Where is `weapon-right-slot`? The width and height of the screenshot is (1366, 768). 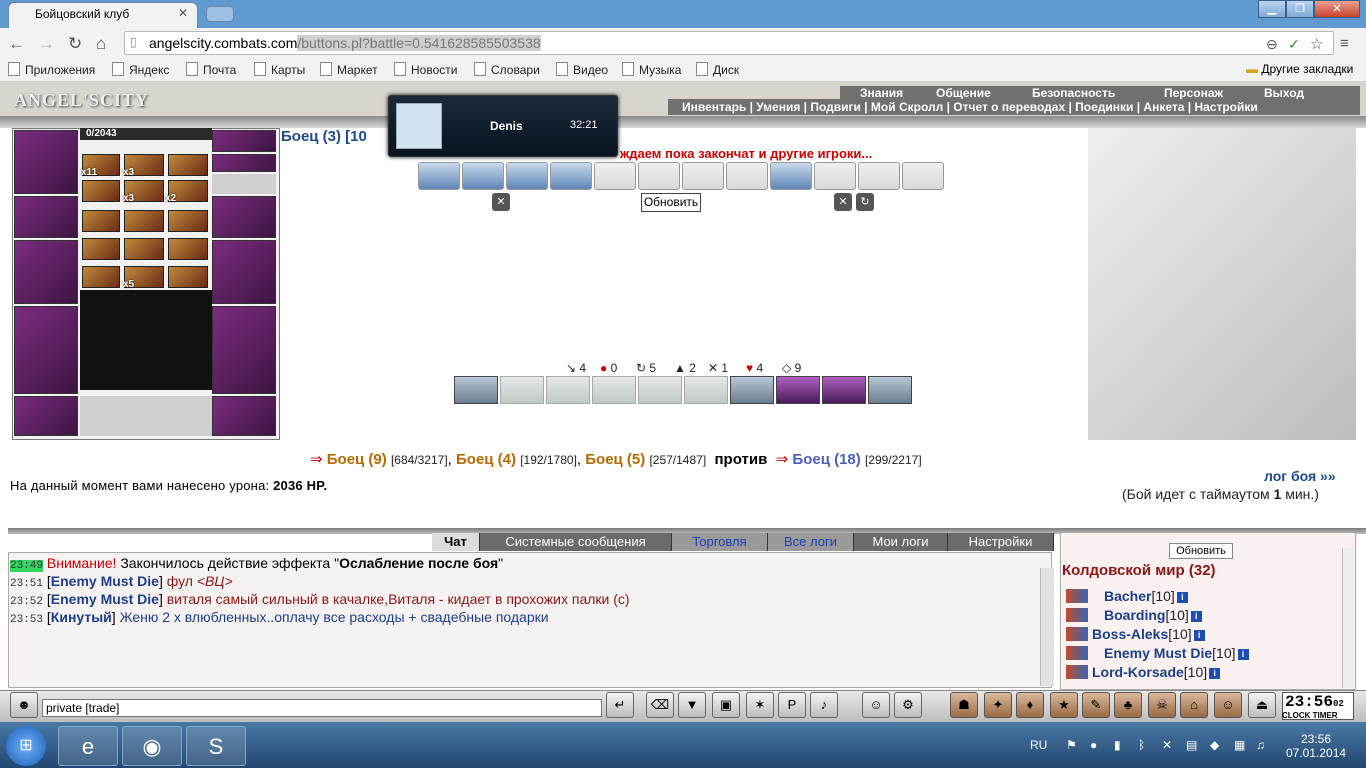
weapon-right-slot is located at coordinates (244, 272).